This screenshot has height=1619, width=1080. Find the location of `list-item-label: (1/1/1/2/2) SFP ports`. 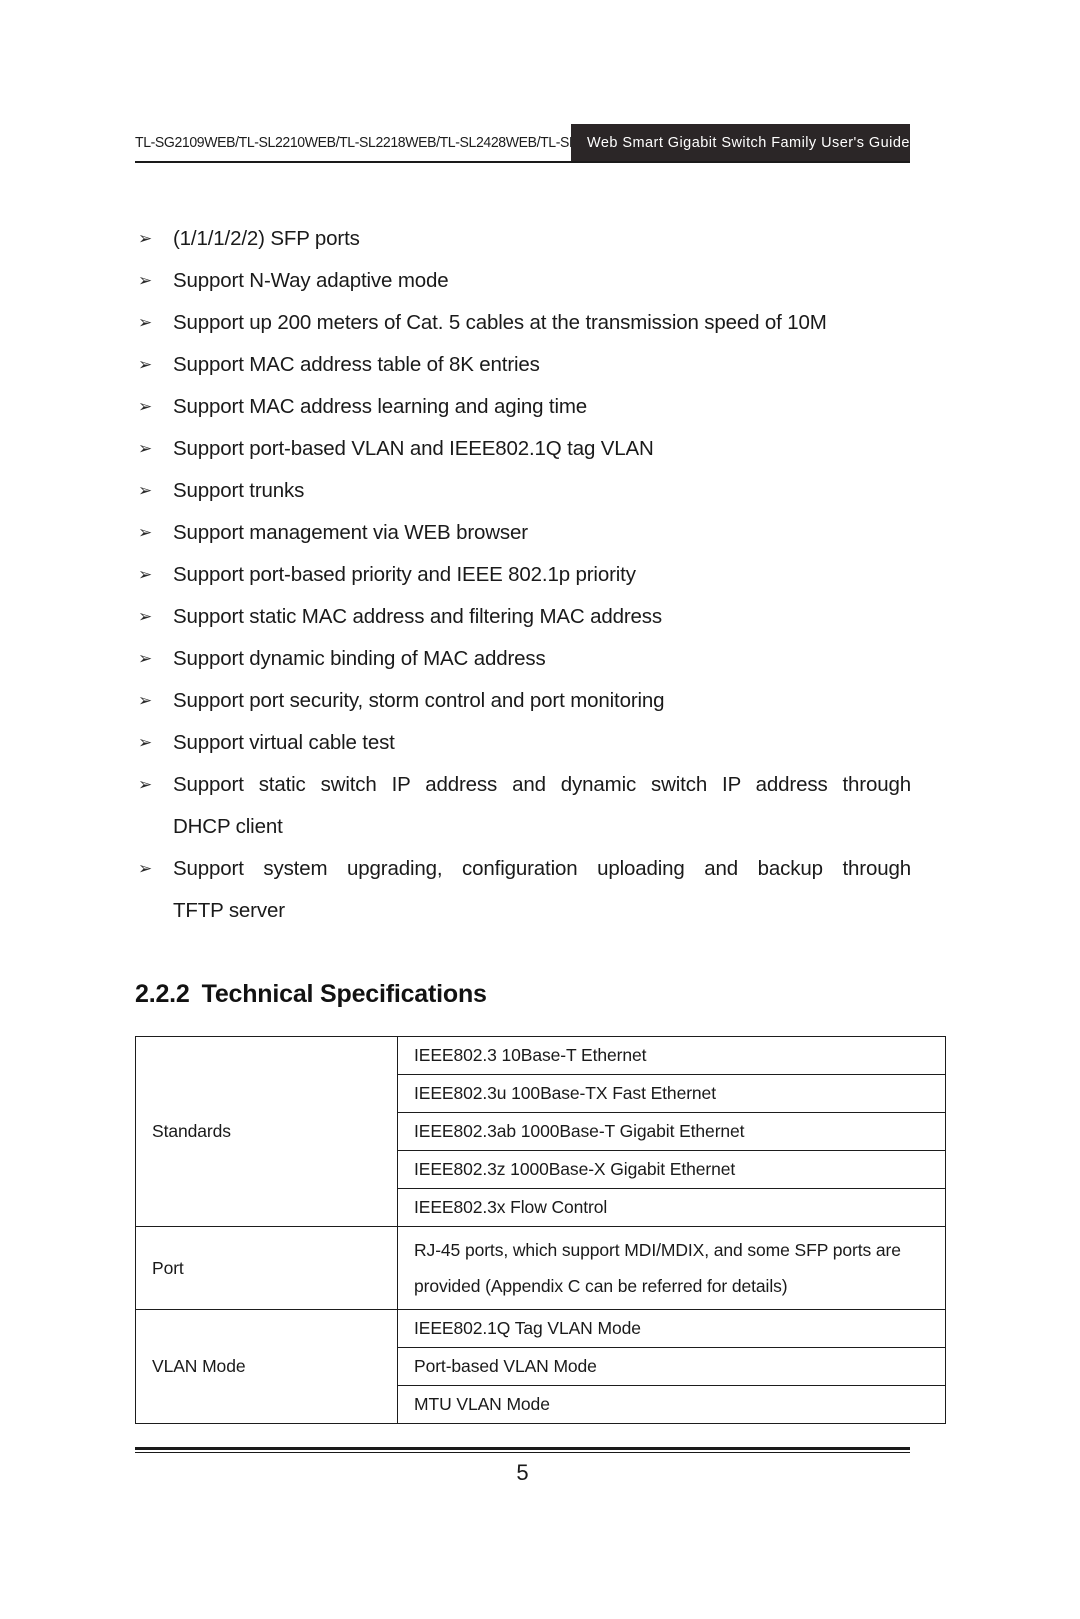

list-item-label: (1/1/1/2/2) SFP ports is located at coordinates (266, 238).